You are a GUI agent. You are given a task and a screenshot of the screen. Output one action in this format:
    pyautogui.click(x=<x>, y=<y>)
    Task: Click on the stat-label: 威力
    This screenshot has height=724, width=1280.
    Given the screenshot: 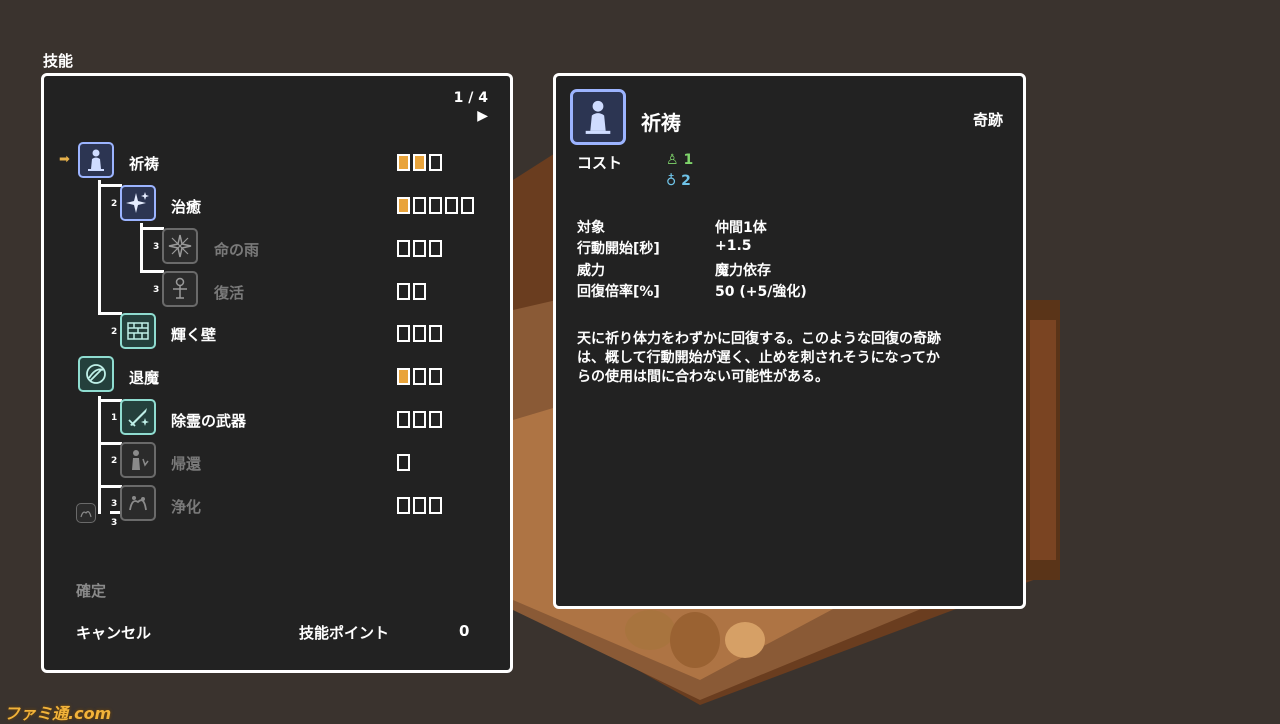 What is the action you would take?
    pyautogui.click(x=591, y=271)
    